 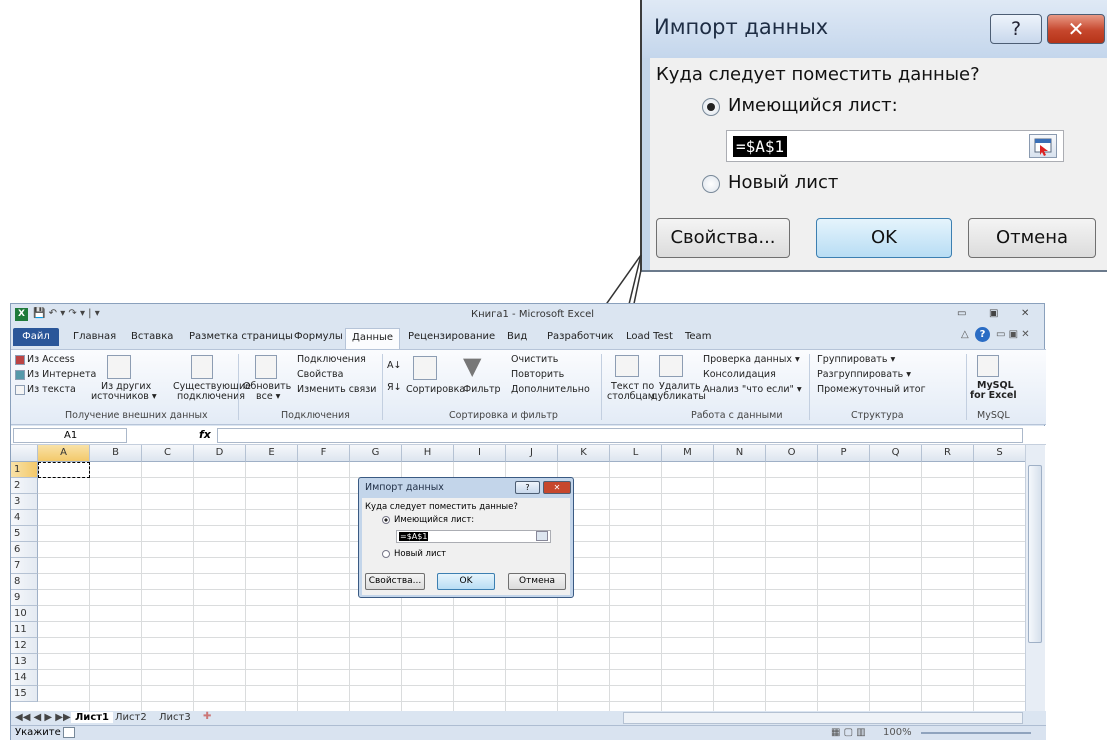 I want to click on small-radio-new, so click(x=386, y=554).